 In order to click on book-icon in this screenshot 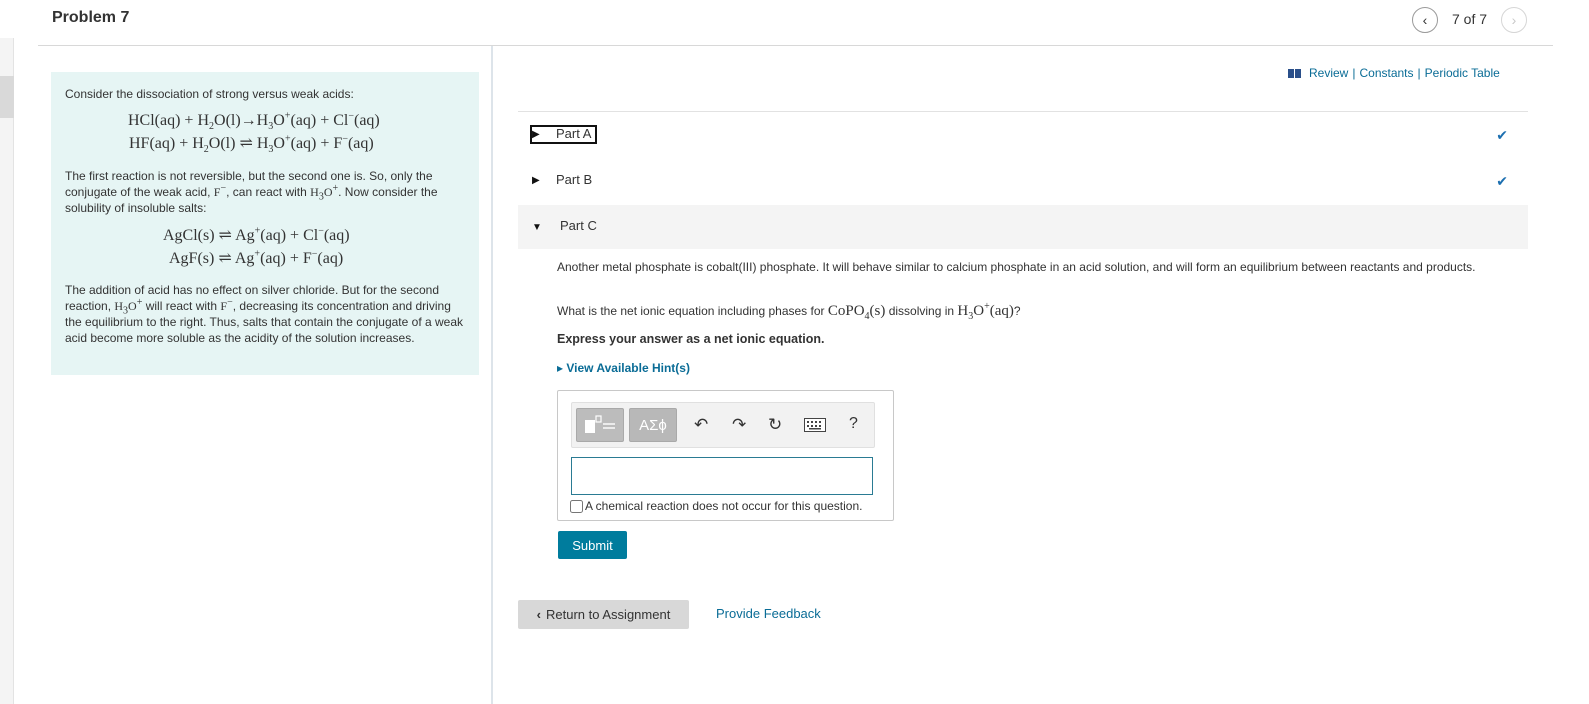, I will do `click(1294, 73)`.